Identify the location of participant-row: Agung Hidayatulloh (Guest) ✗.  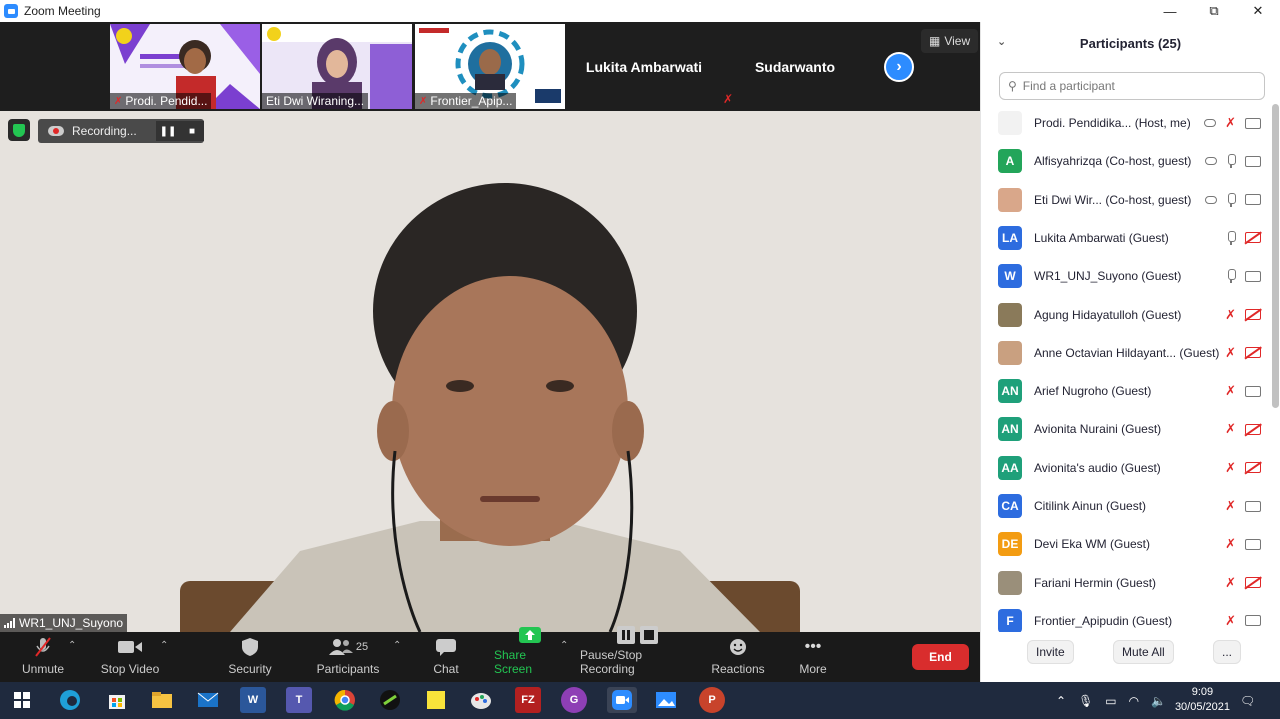
(1127, 315).